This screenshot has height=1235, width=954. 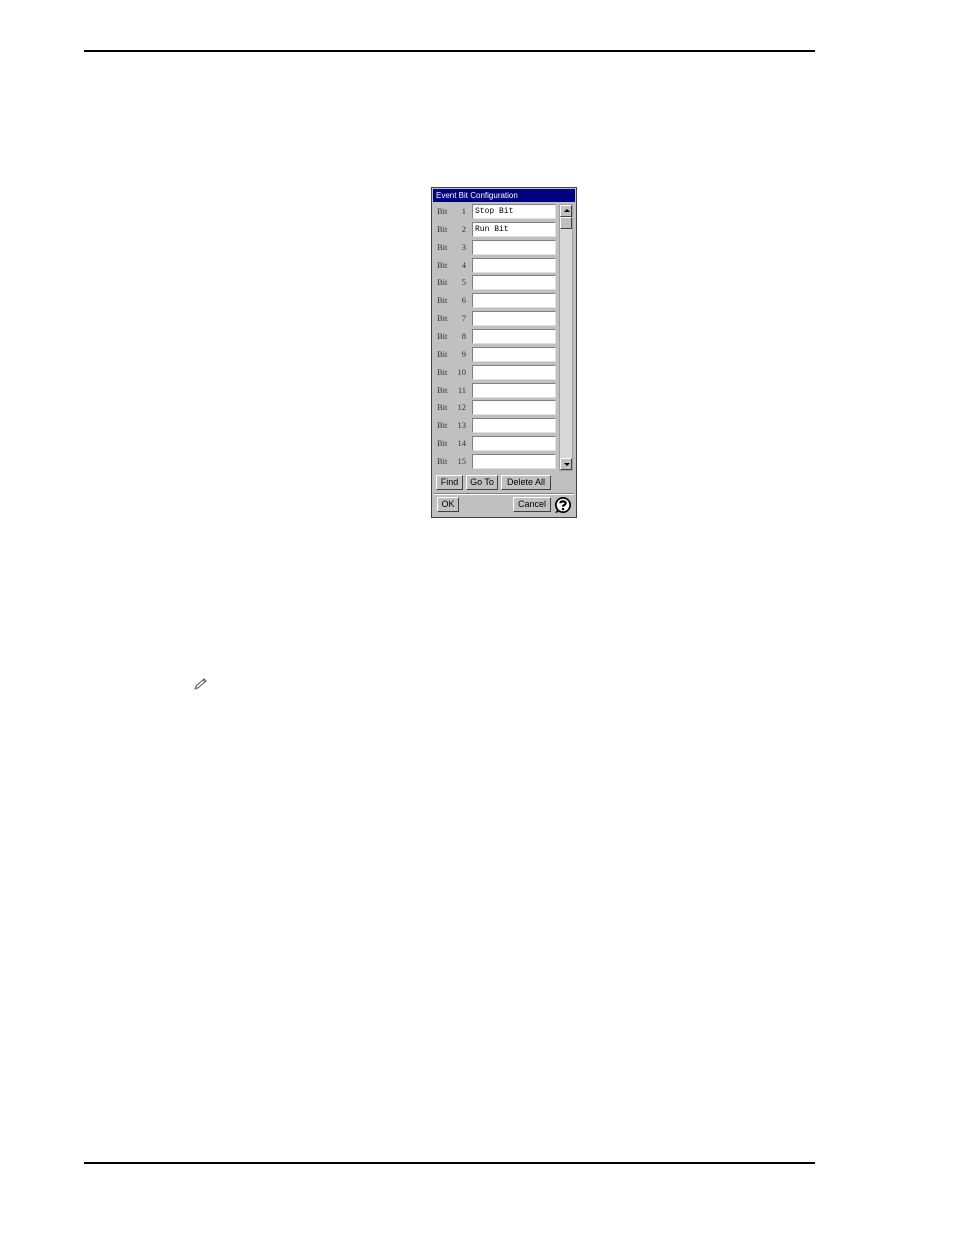 What do you see at coordinates (462, 407) in the screenshot?
I see `bit-number: 12` at bounding box center [462, 407].